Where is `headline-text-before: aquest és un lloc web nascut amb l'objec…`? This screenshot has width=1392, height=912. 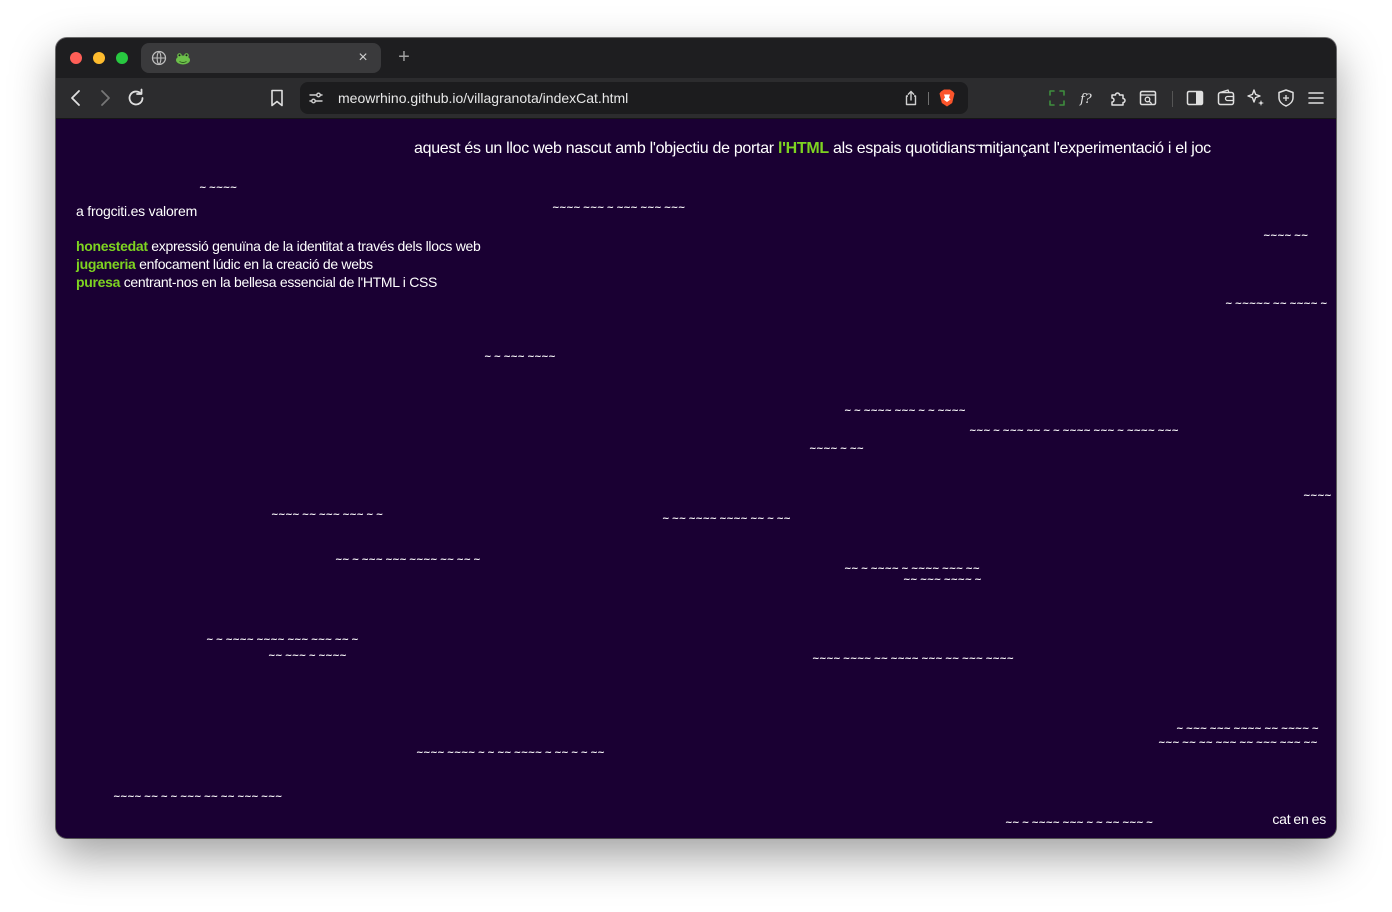 headline-text-before: aquest és un lloc web nascut amb l'objec… is located at coordinates (596, 148).